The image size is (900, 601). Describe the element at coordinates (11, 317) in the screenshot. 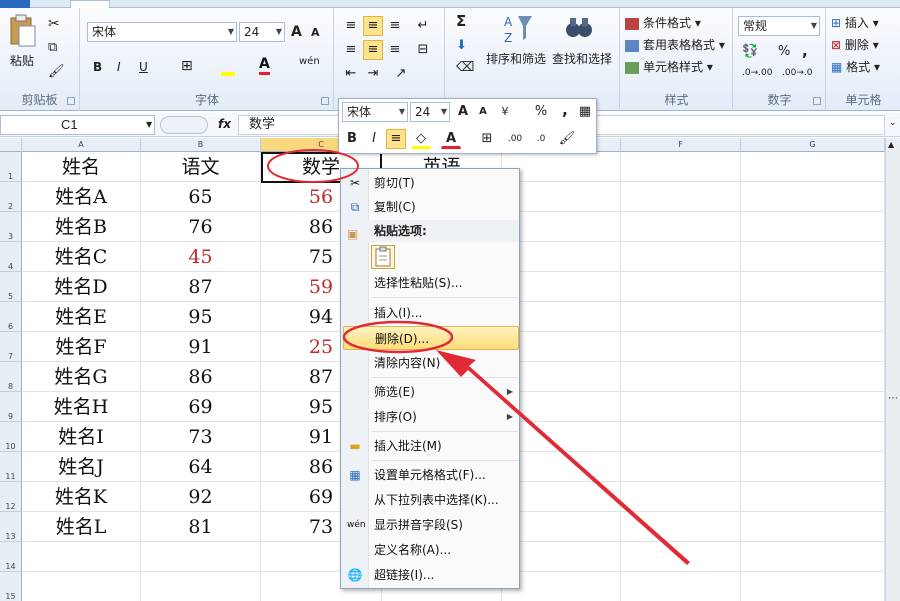

I see `row-header-6: 6` at that location.